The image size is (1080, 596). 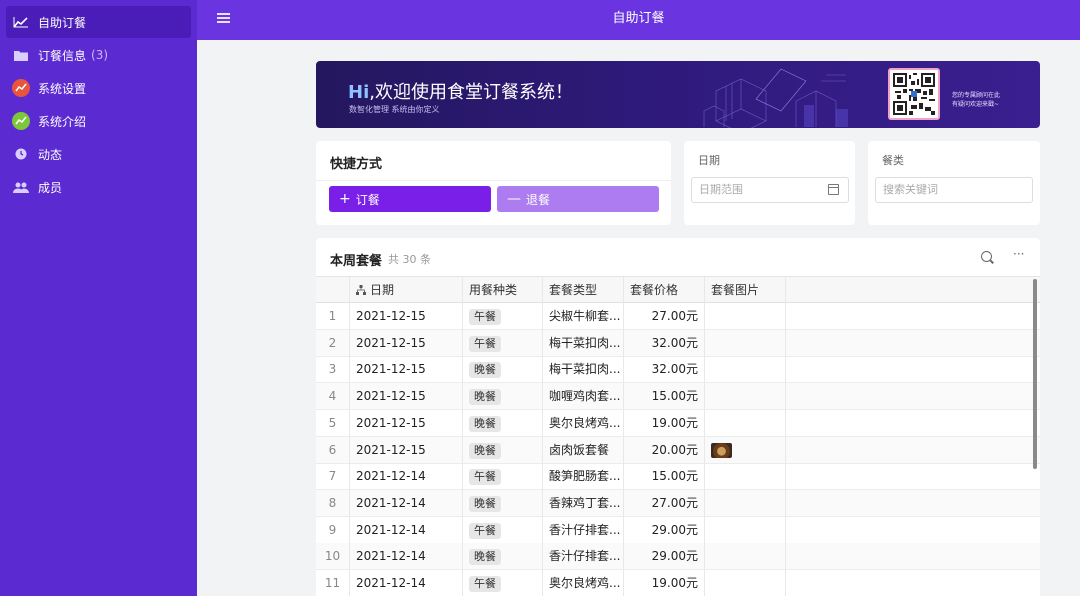 What do you see at coordinates (493, 180) in the screenshot?
I see `divider` at bounding box center [493, 180].